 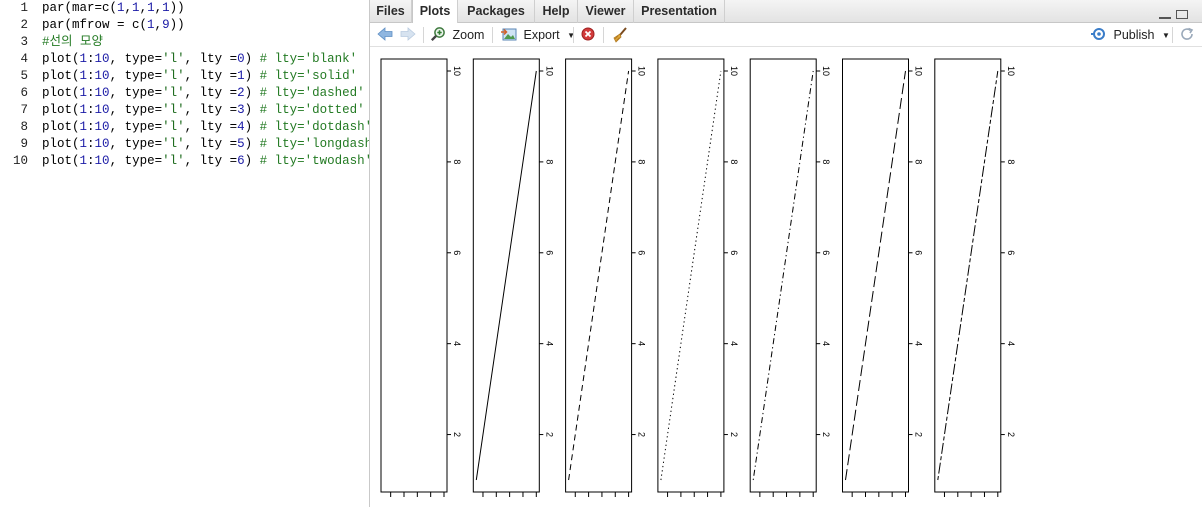 I want to click on series-line-solid, so click(x=506, y=275).